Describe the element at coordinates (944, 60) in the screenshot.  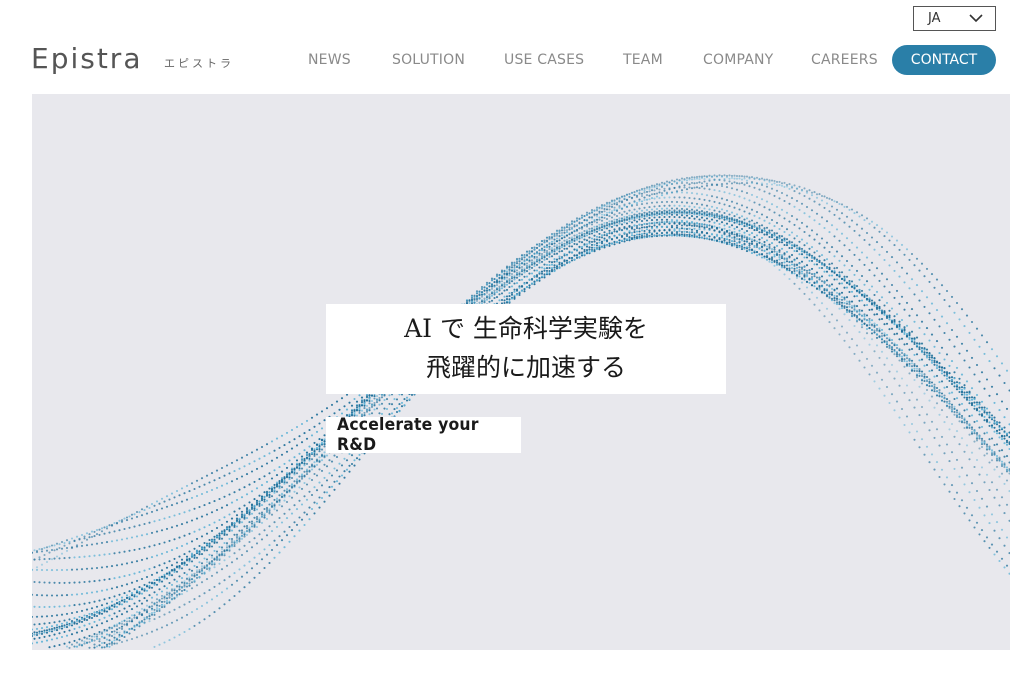
I see `contact-button: CONTACT` at that location.